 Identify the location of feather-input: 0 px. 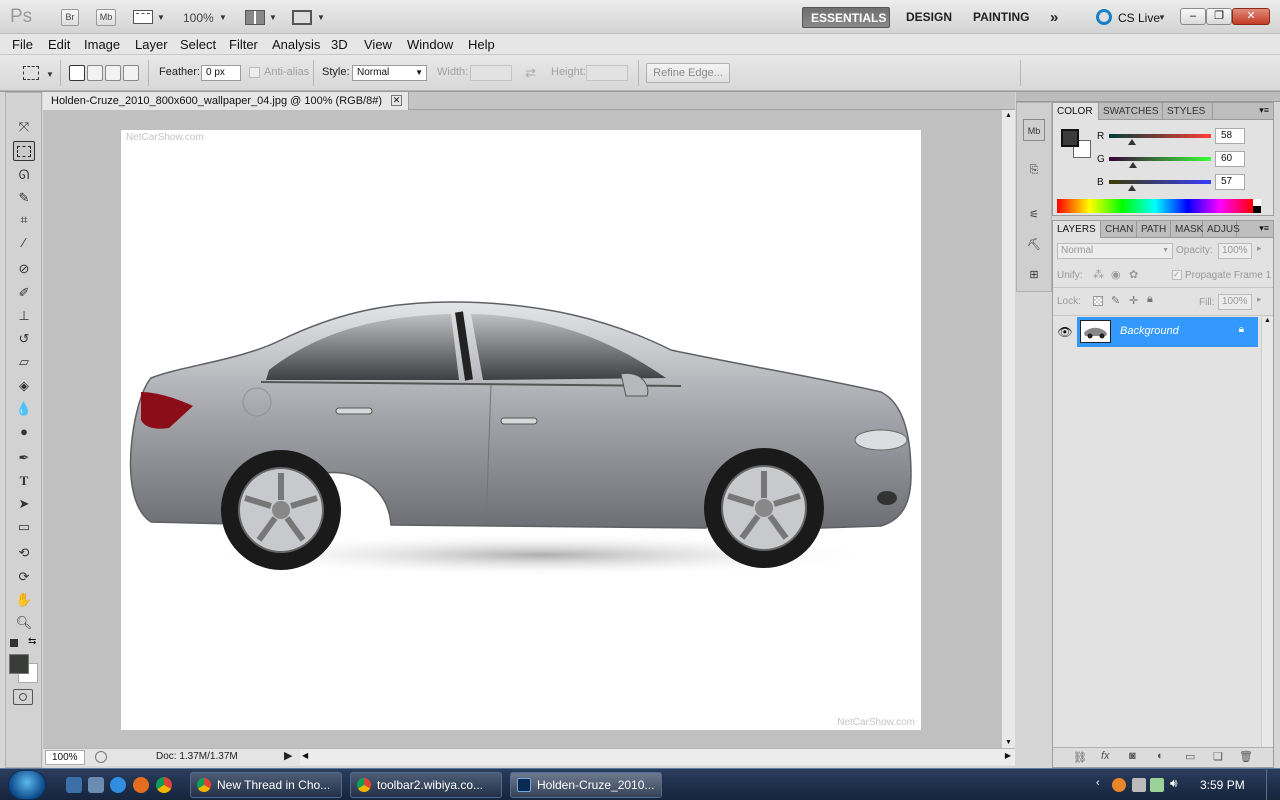
(221, 73).